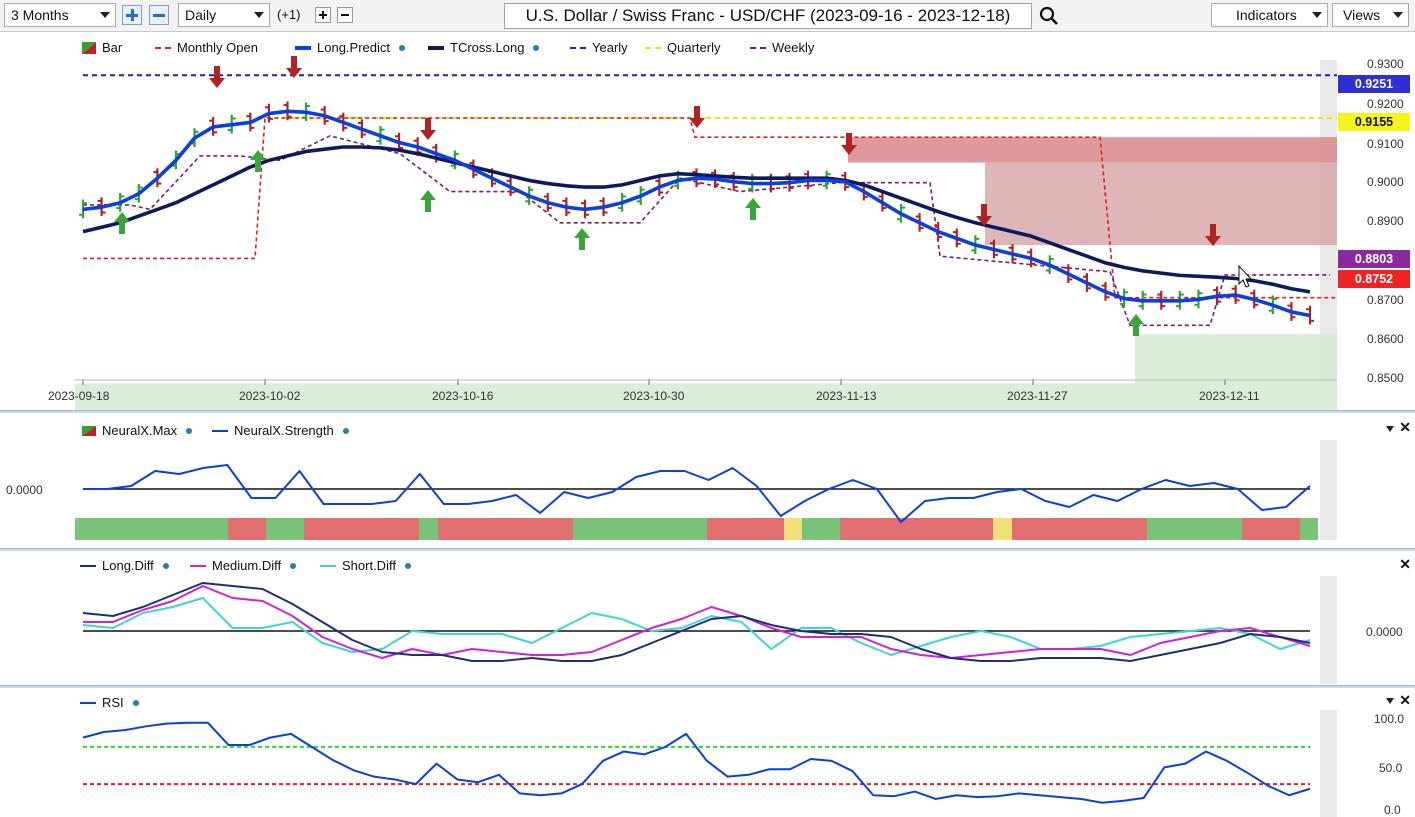 The width and height of the screenshot is (1415, 817). Describe the element at coordinates (88, 565) in the screenshot. I see `long-diff-swatch` at that location.